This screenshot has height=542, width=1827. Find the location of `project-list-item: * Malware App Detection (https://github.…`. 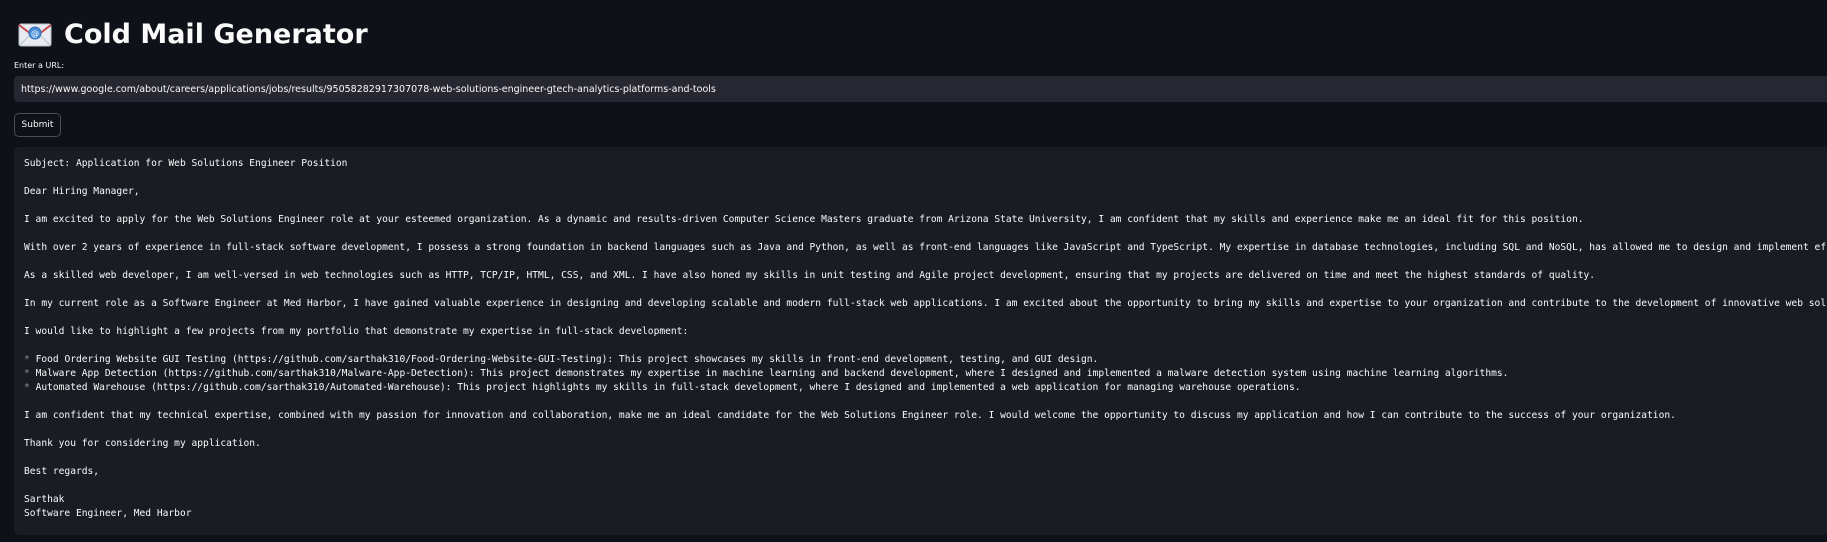

project-list-item: * Malware App Detection (https://github.… is located at coordinates (920, 374).